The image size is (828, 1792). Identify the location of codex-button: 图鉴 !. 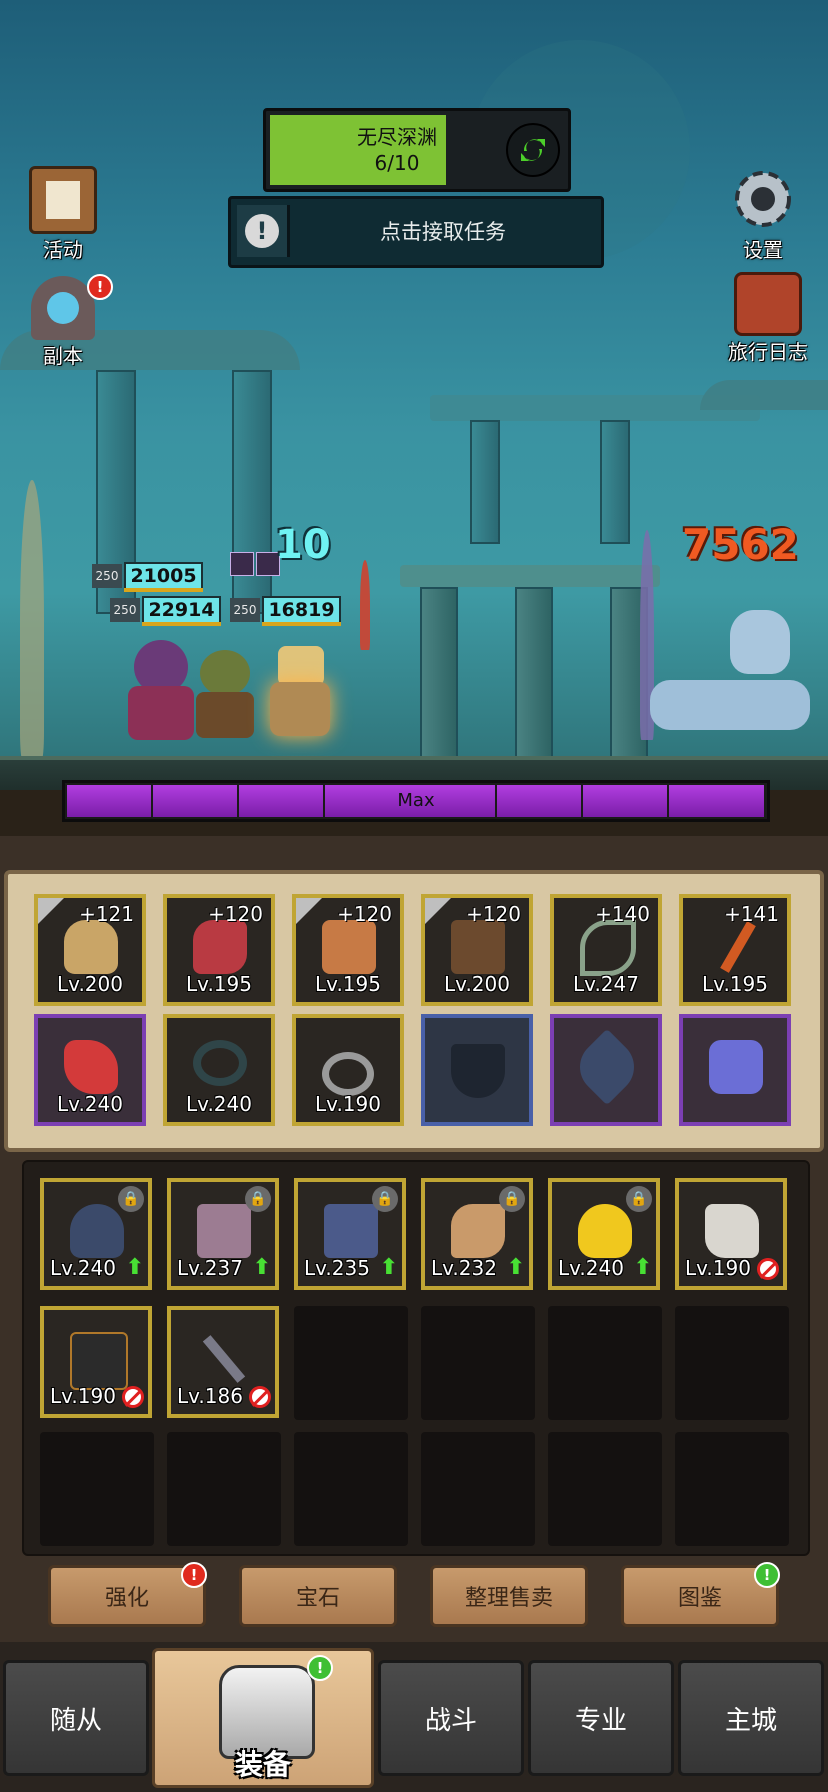
(700, 1594).